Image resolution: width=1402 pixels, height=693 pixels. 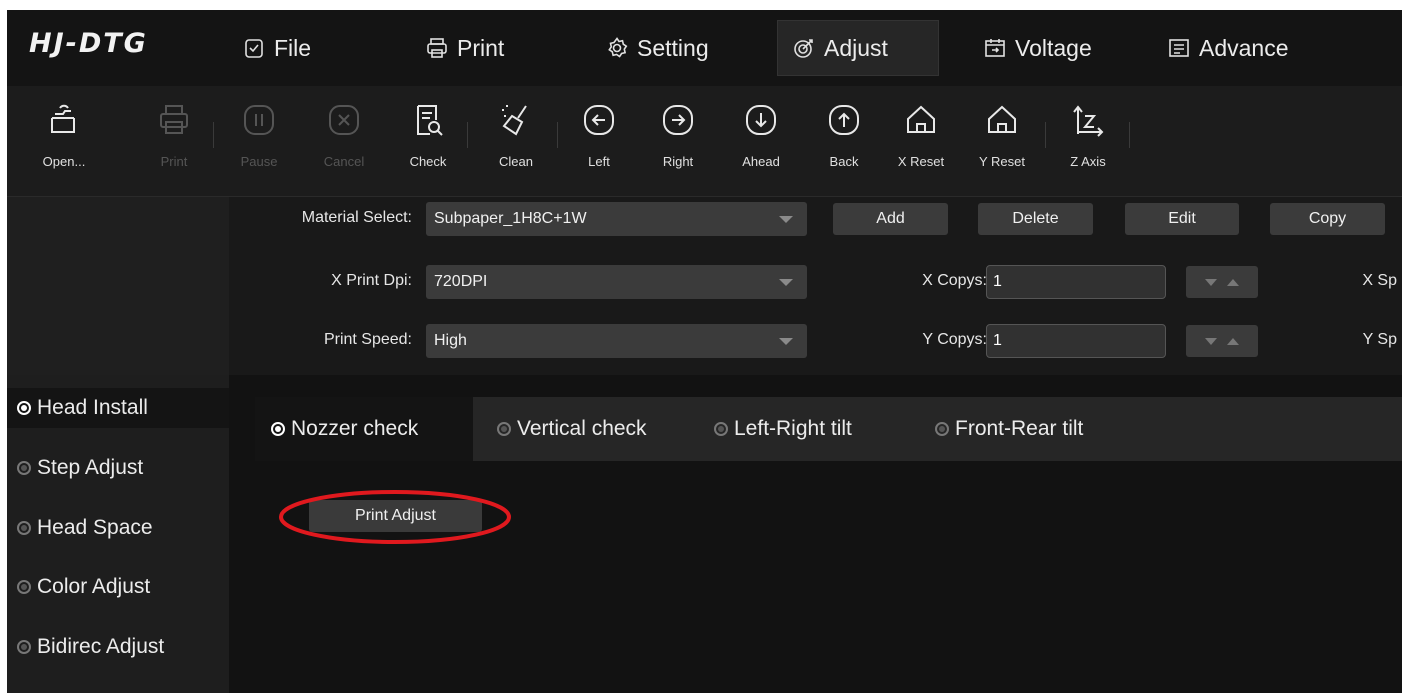 I want to click on settings-left-blank, so click(x=118, y=286).